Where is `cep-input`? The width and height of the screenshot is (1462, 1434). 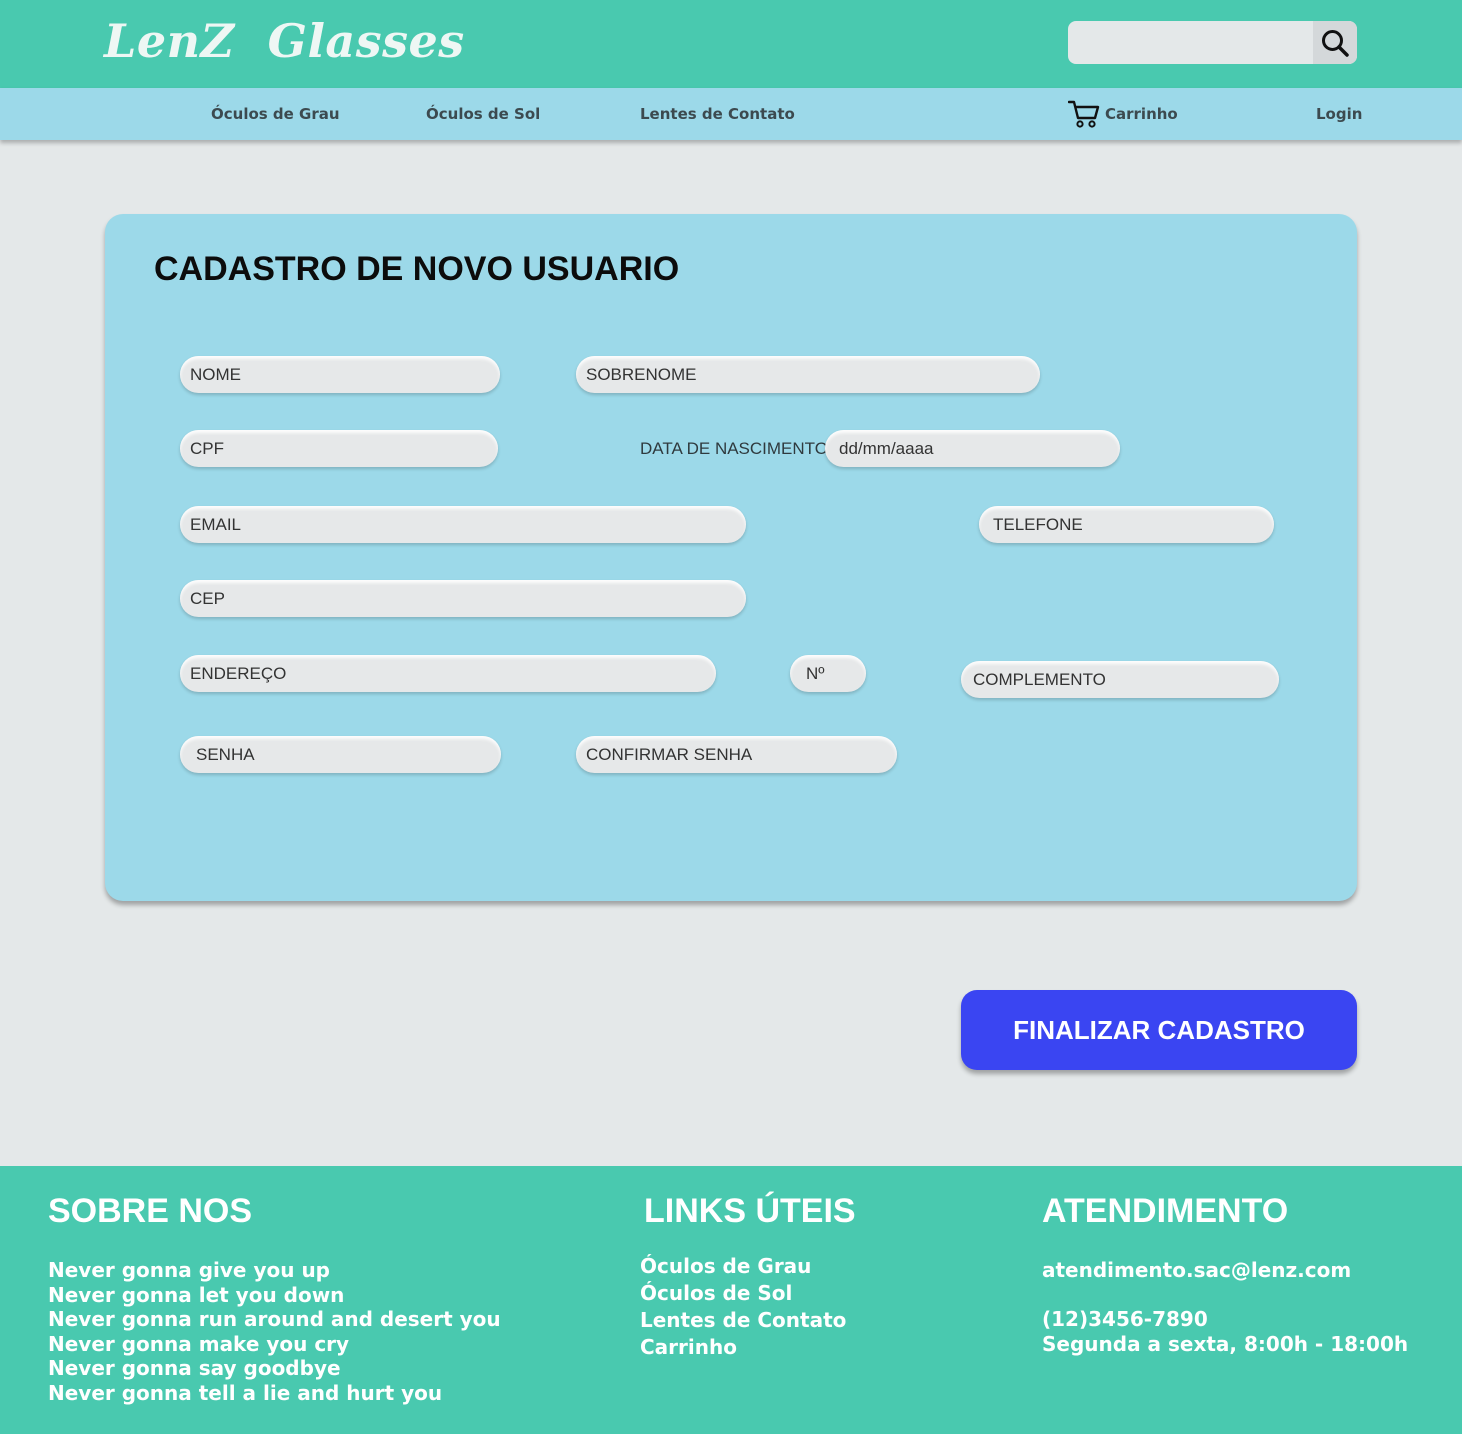 cep-input is located at coordinates (463, 598).